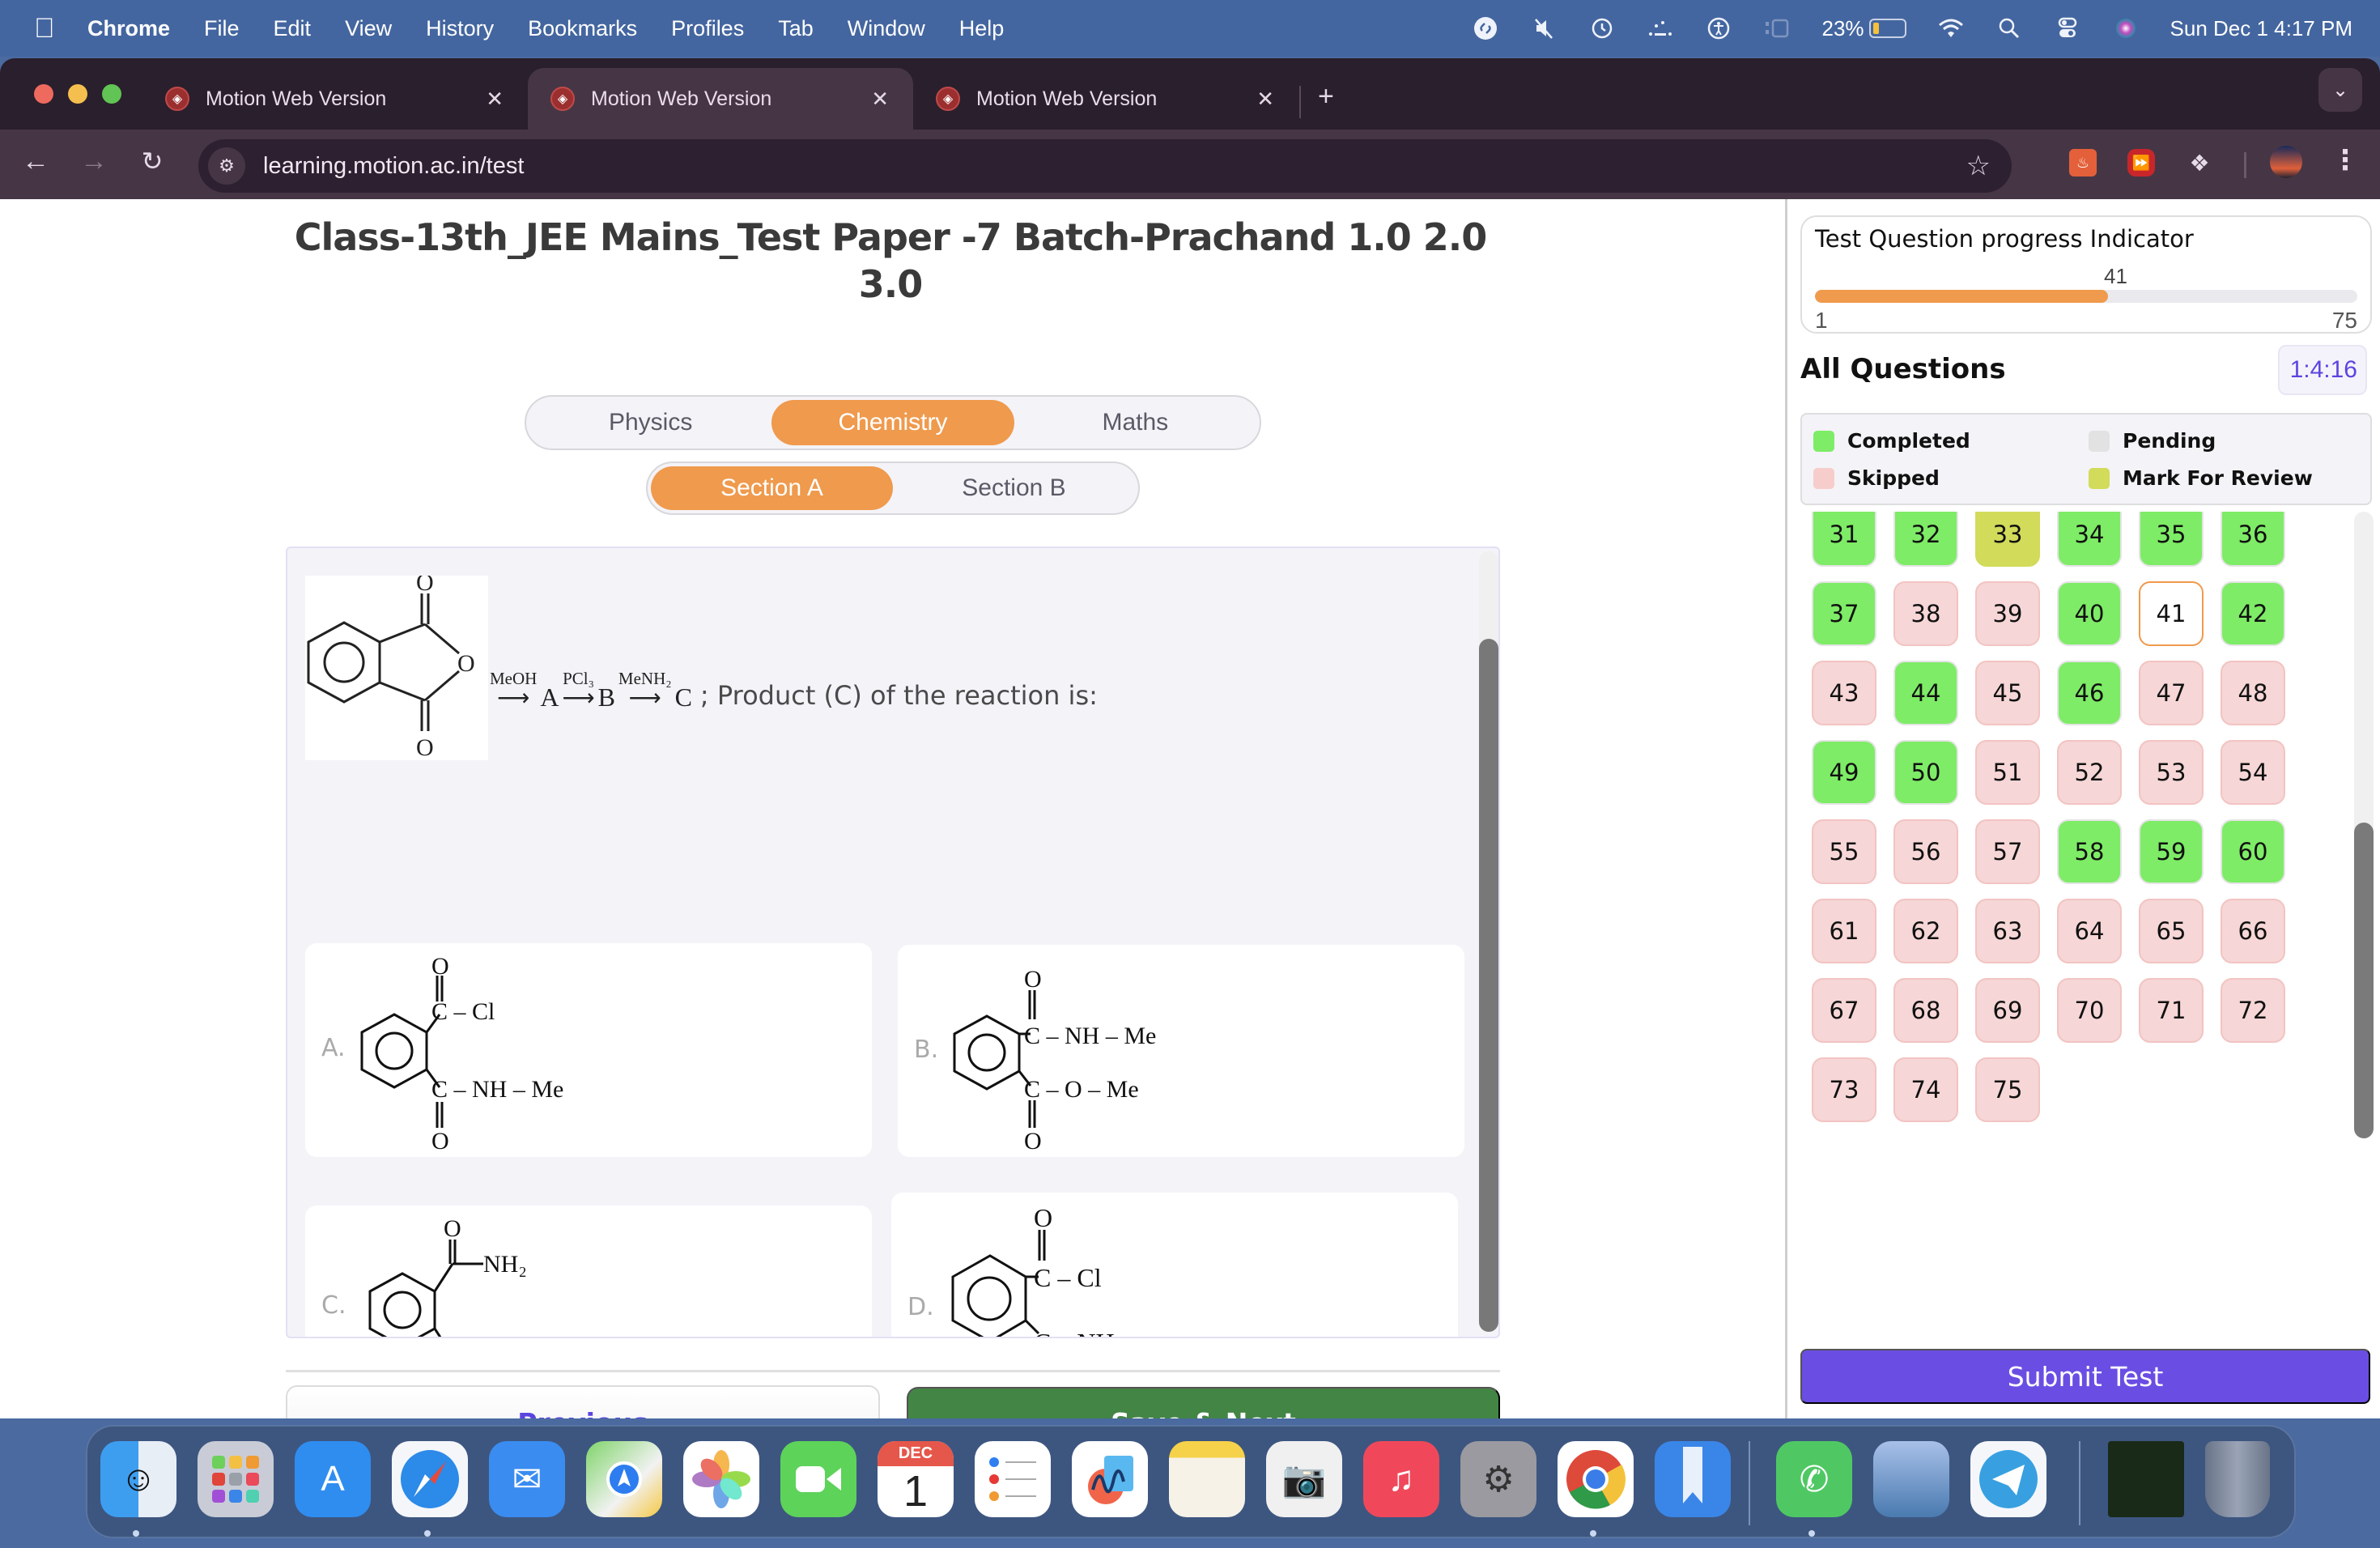 The image size is (2380, 1548). I want to click on dock-music-icon: ♫, so click(1401, 1479).